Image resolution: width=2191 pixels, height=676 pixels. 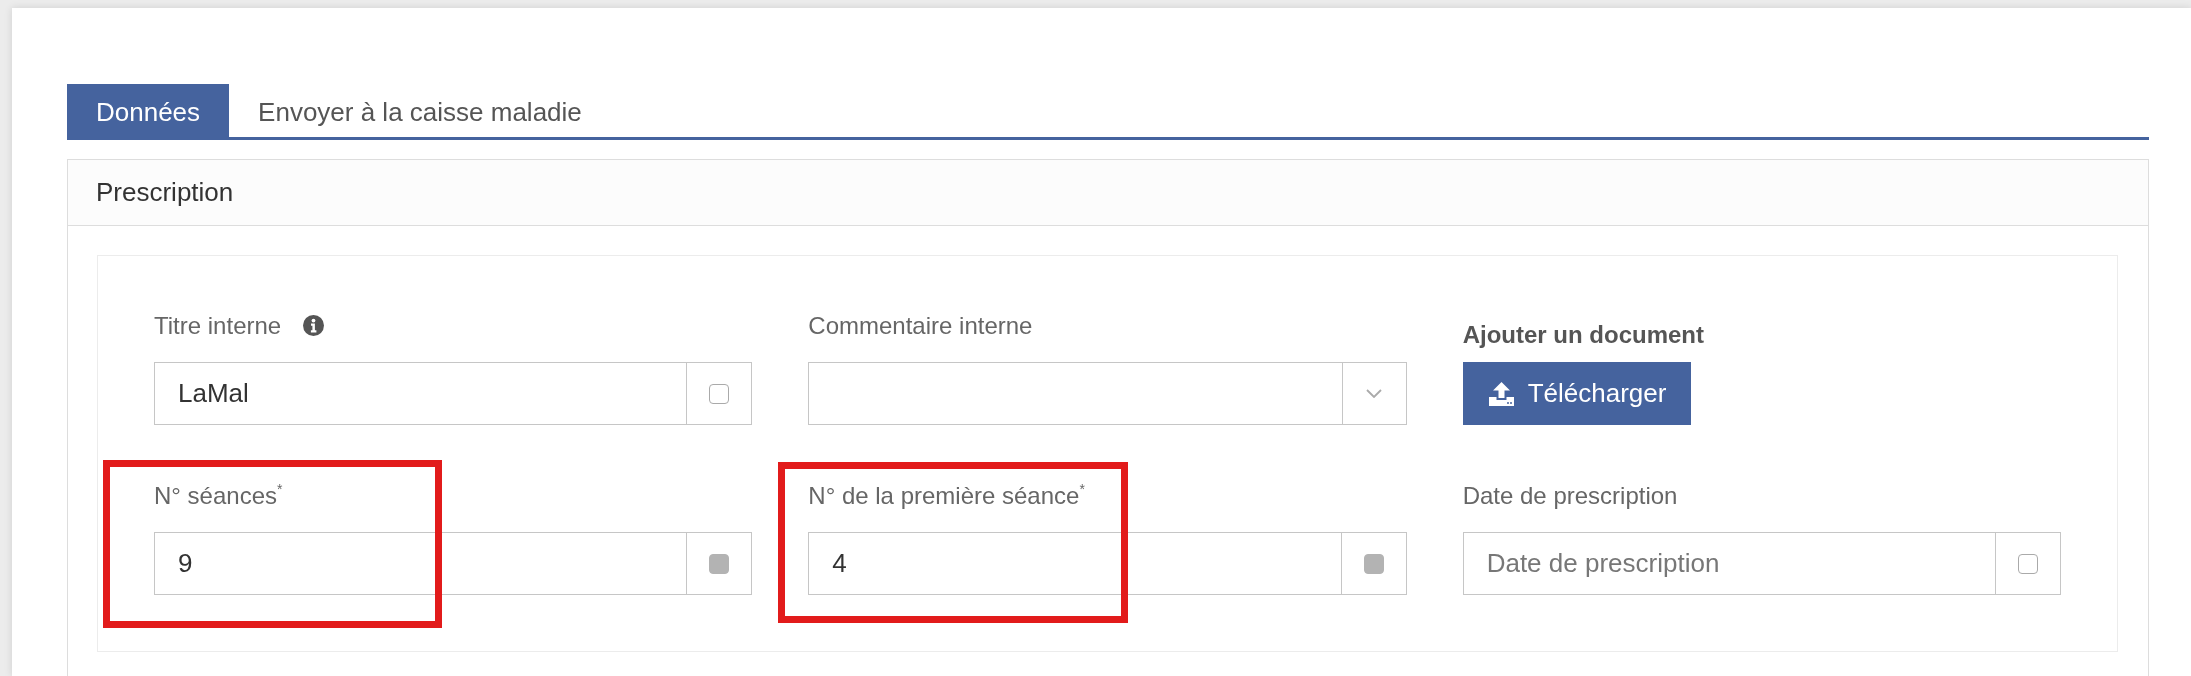 I want to click on text-field: 4, so click(x=1074, y=563).